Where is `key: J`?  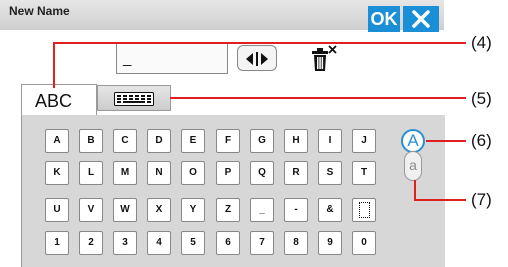 key: J is located at coordinates (364, 141).